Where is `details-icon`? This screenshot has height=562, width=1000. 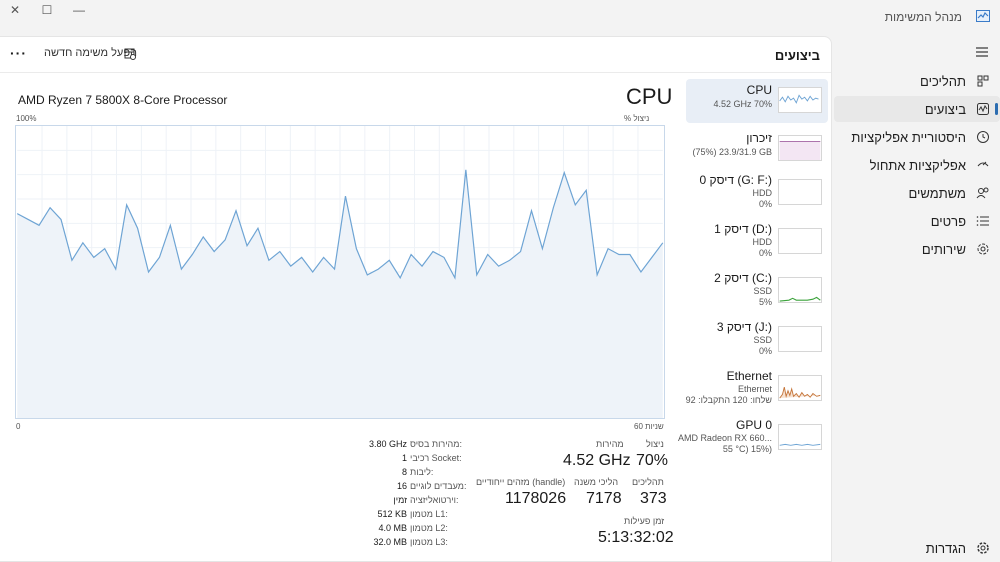 details-icon is located at coordinates (982, 221).